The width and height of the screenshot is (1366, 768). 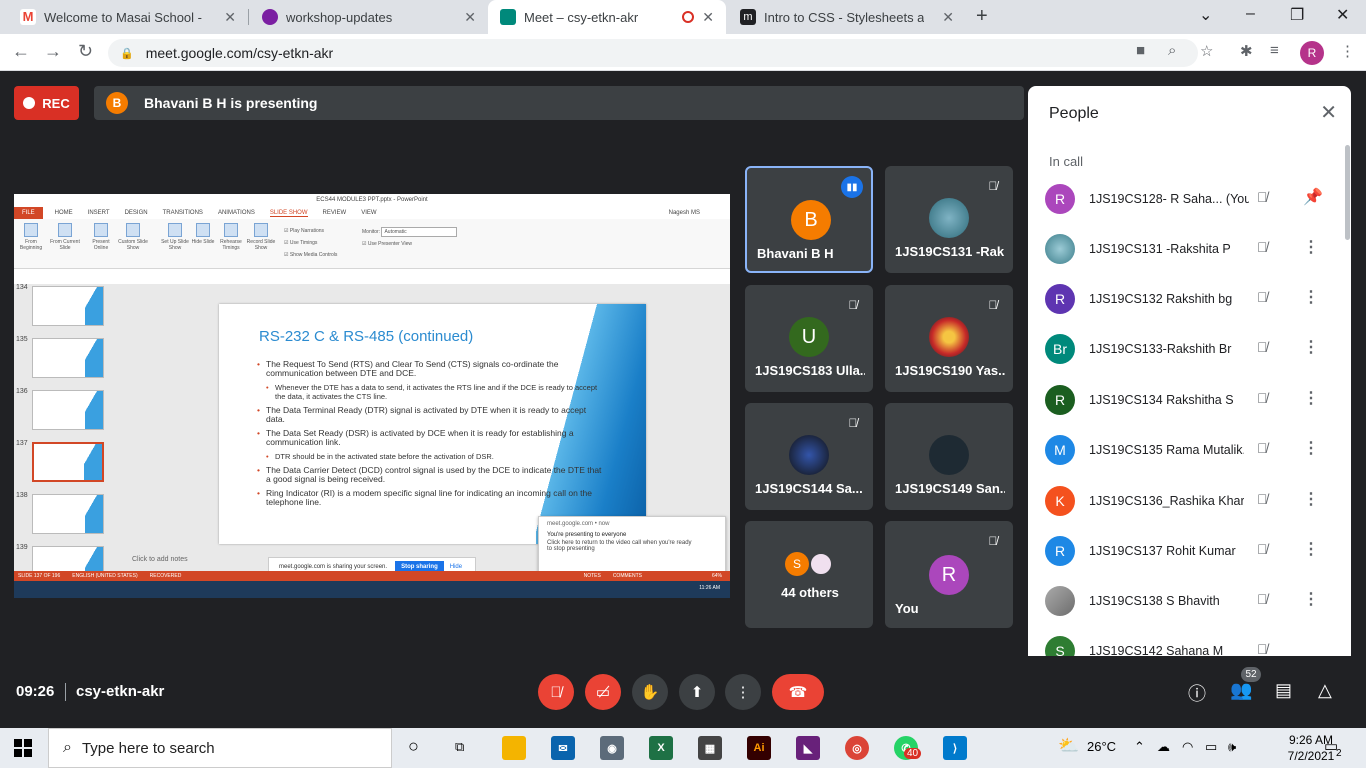 I want to click on zoom-icon: ⌕, so click(x=1172, y=50).